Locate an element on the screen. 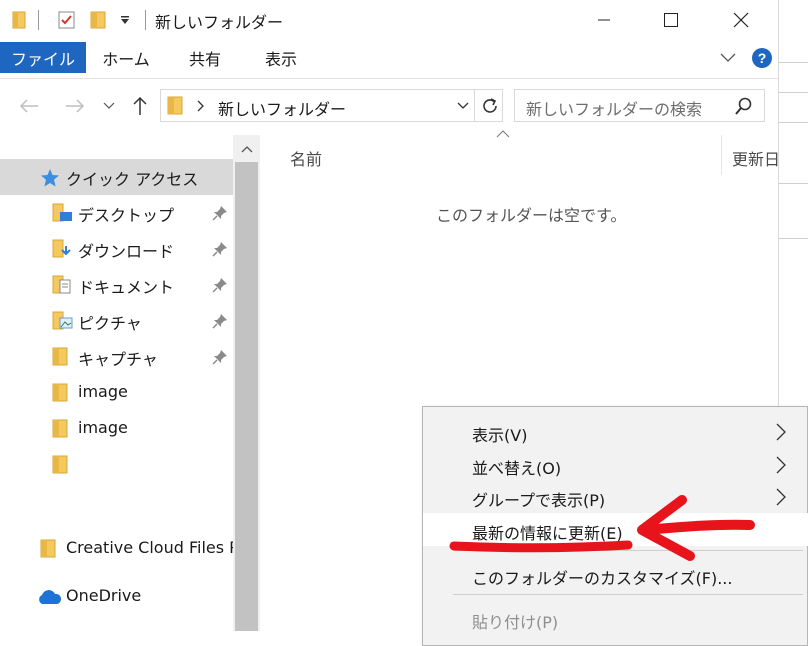 The width and height of the screenshot is (808, 646). recent-locations-button is located at coordinates (109, 106).